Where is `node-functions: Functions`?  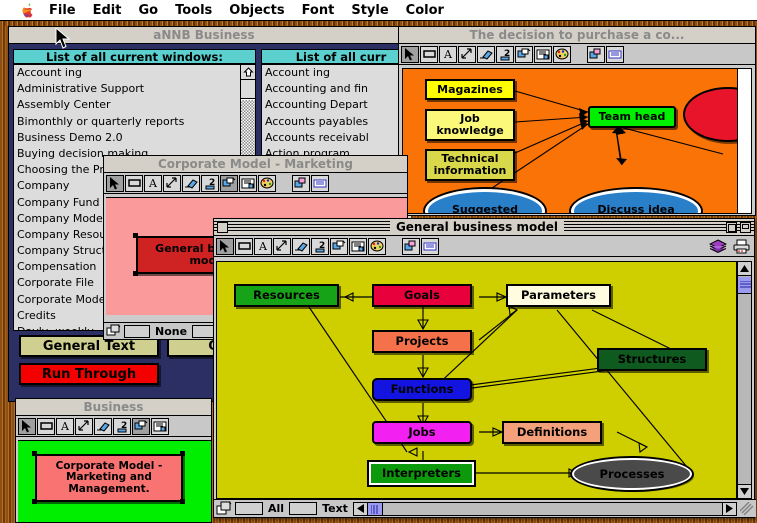
node-functions: Functions is located at coordinates (422, 389).